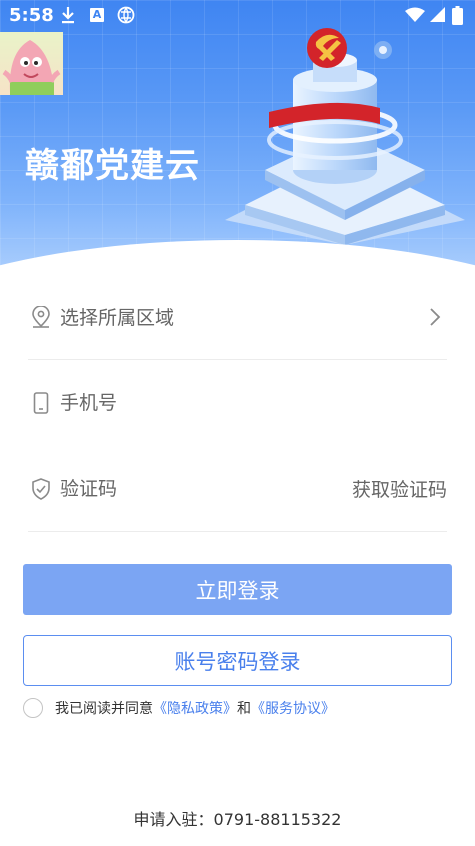  I want to click on agree-checkbox, so click(33, 708).